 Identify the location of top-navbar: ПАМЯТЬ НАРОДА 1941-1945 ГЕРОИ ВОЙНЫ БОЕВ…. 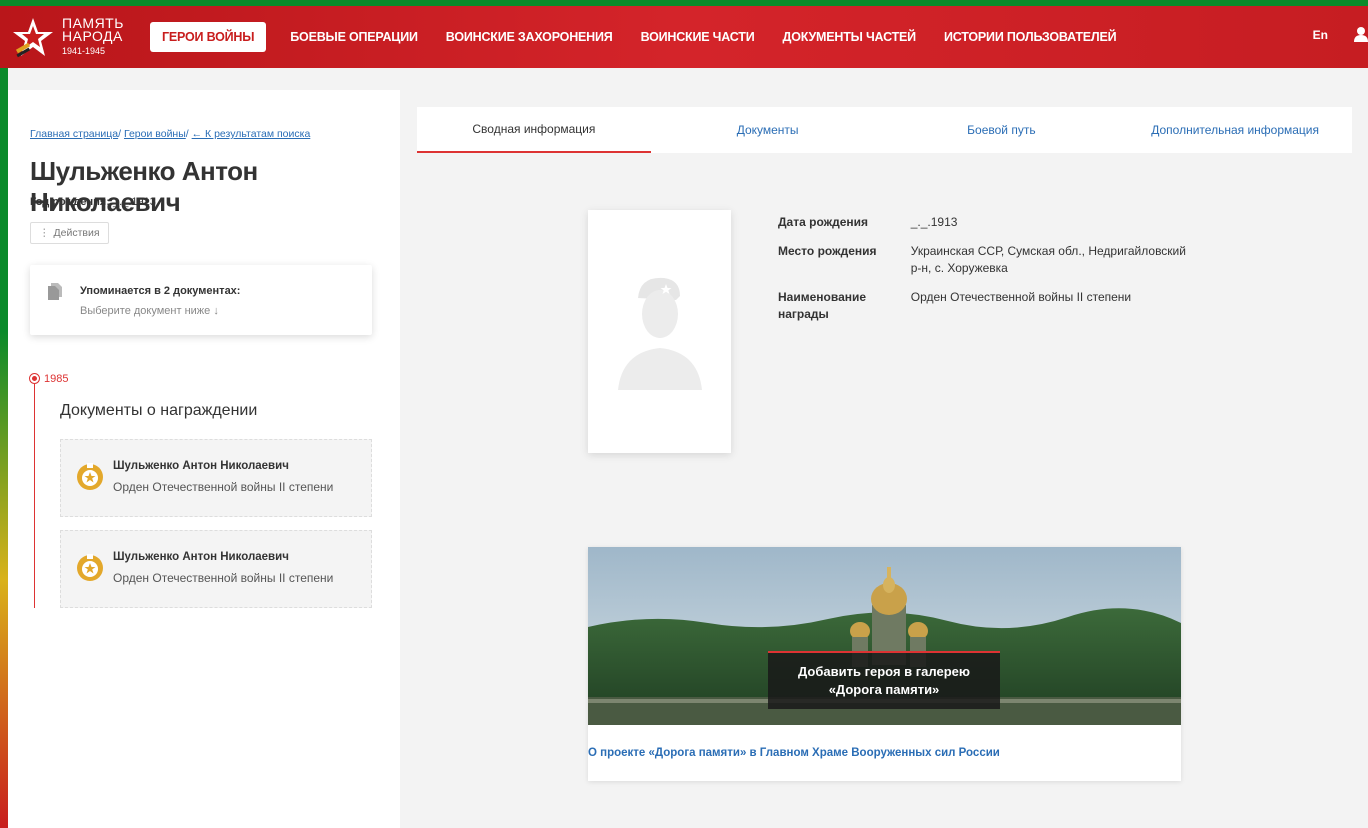
(684, 37).